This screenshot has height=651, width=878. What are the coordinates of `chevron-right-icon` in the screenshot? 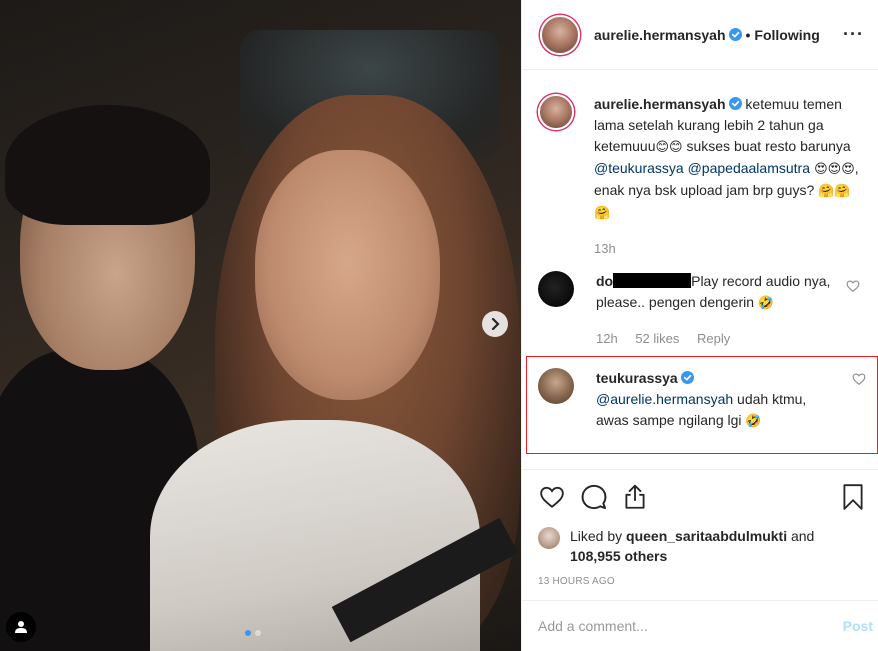 It's located at (495, 324).